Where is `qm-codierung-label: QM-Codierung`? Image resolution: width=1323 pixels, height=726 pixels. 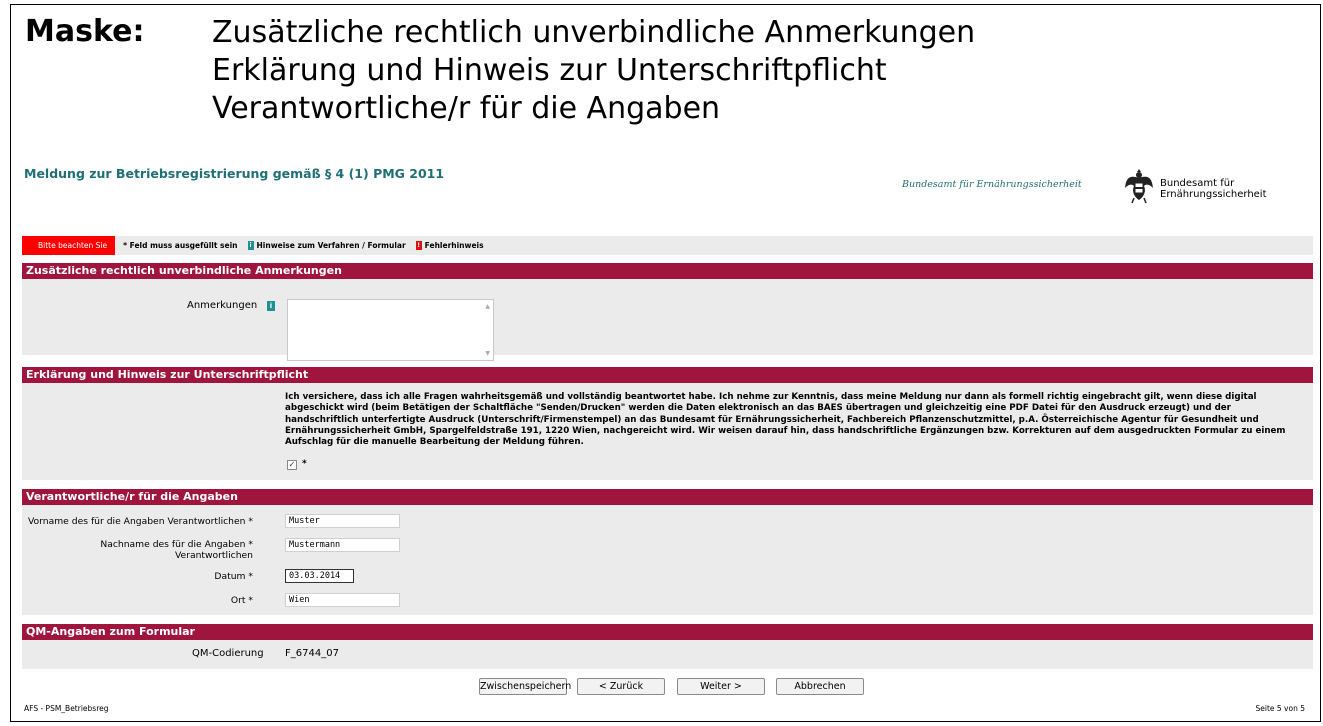
qm-codierung-label: QM-Codierung is located at coordinates (228, 653).